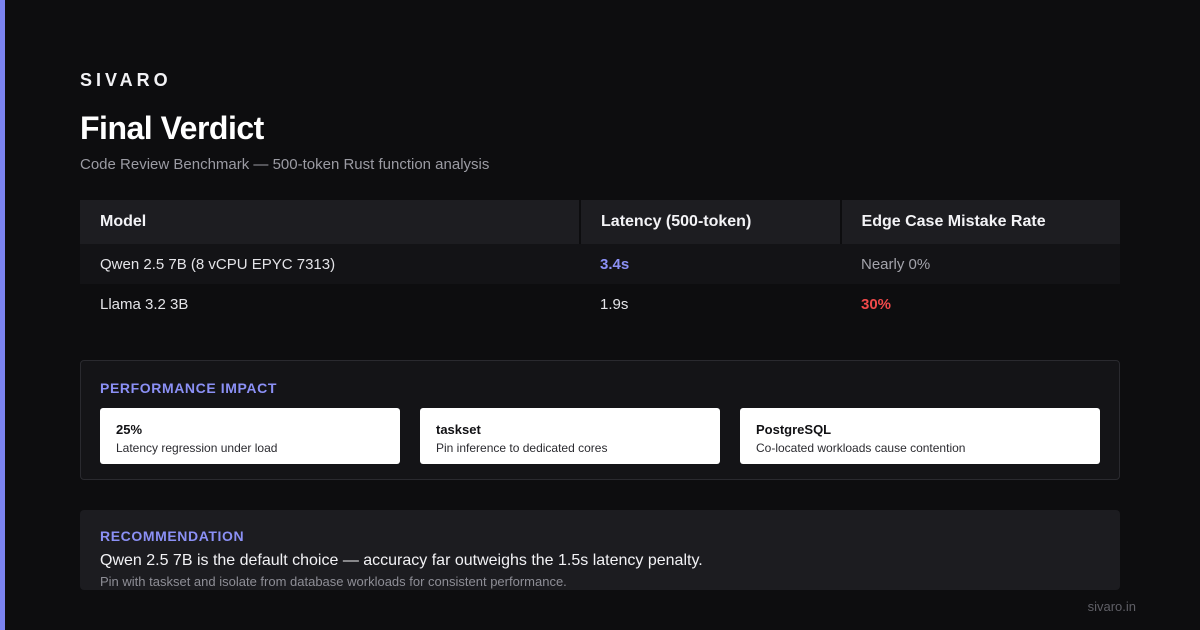 The width and height of the screenshot is (1200, 630). I want to click on footer-url: sivaro.in, so click(1112, 606).